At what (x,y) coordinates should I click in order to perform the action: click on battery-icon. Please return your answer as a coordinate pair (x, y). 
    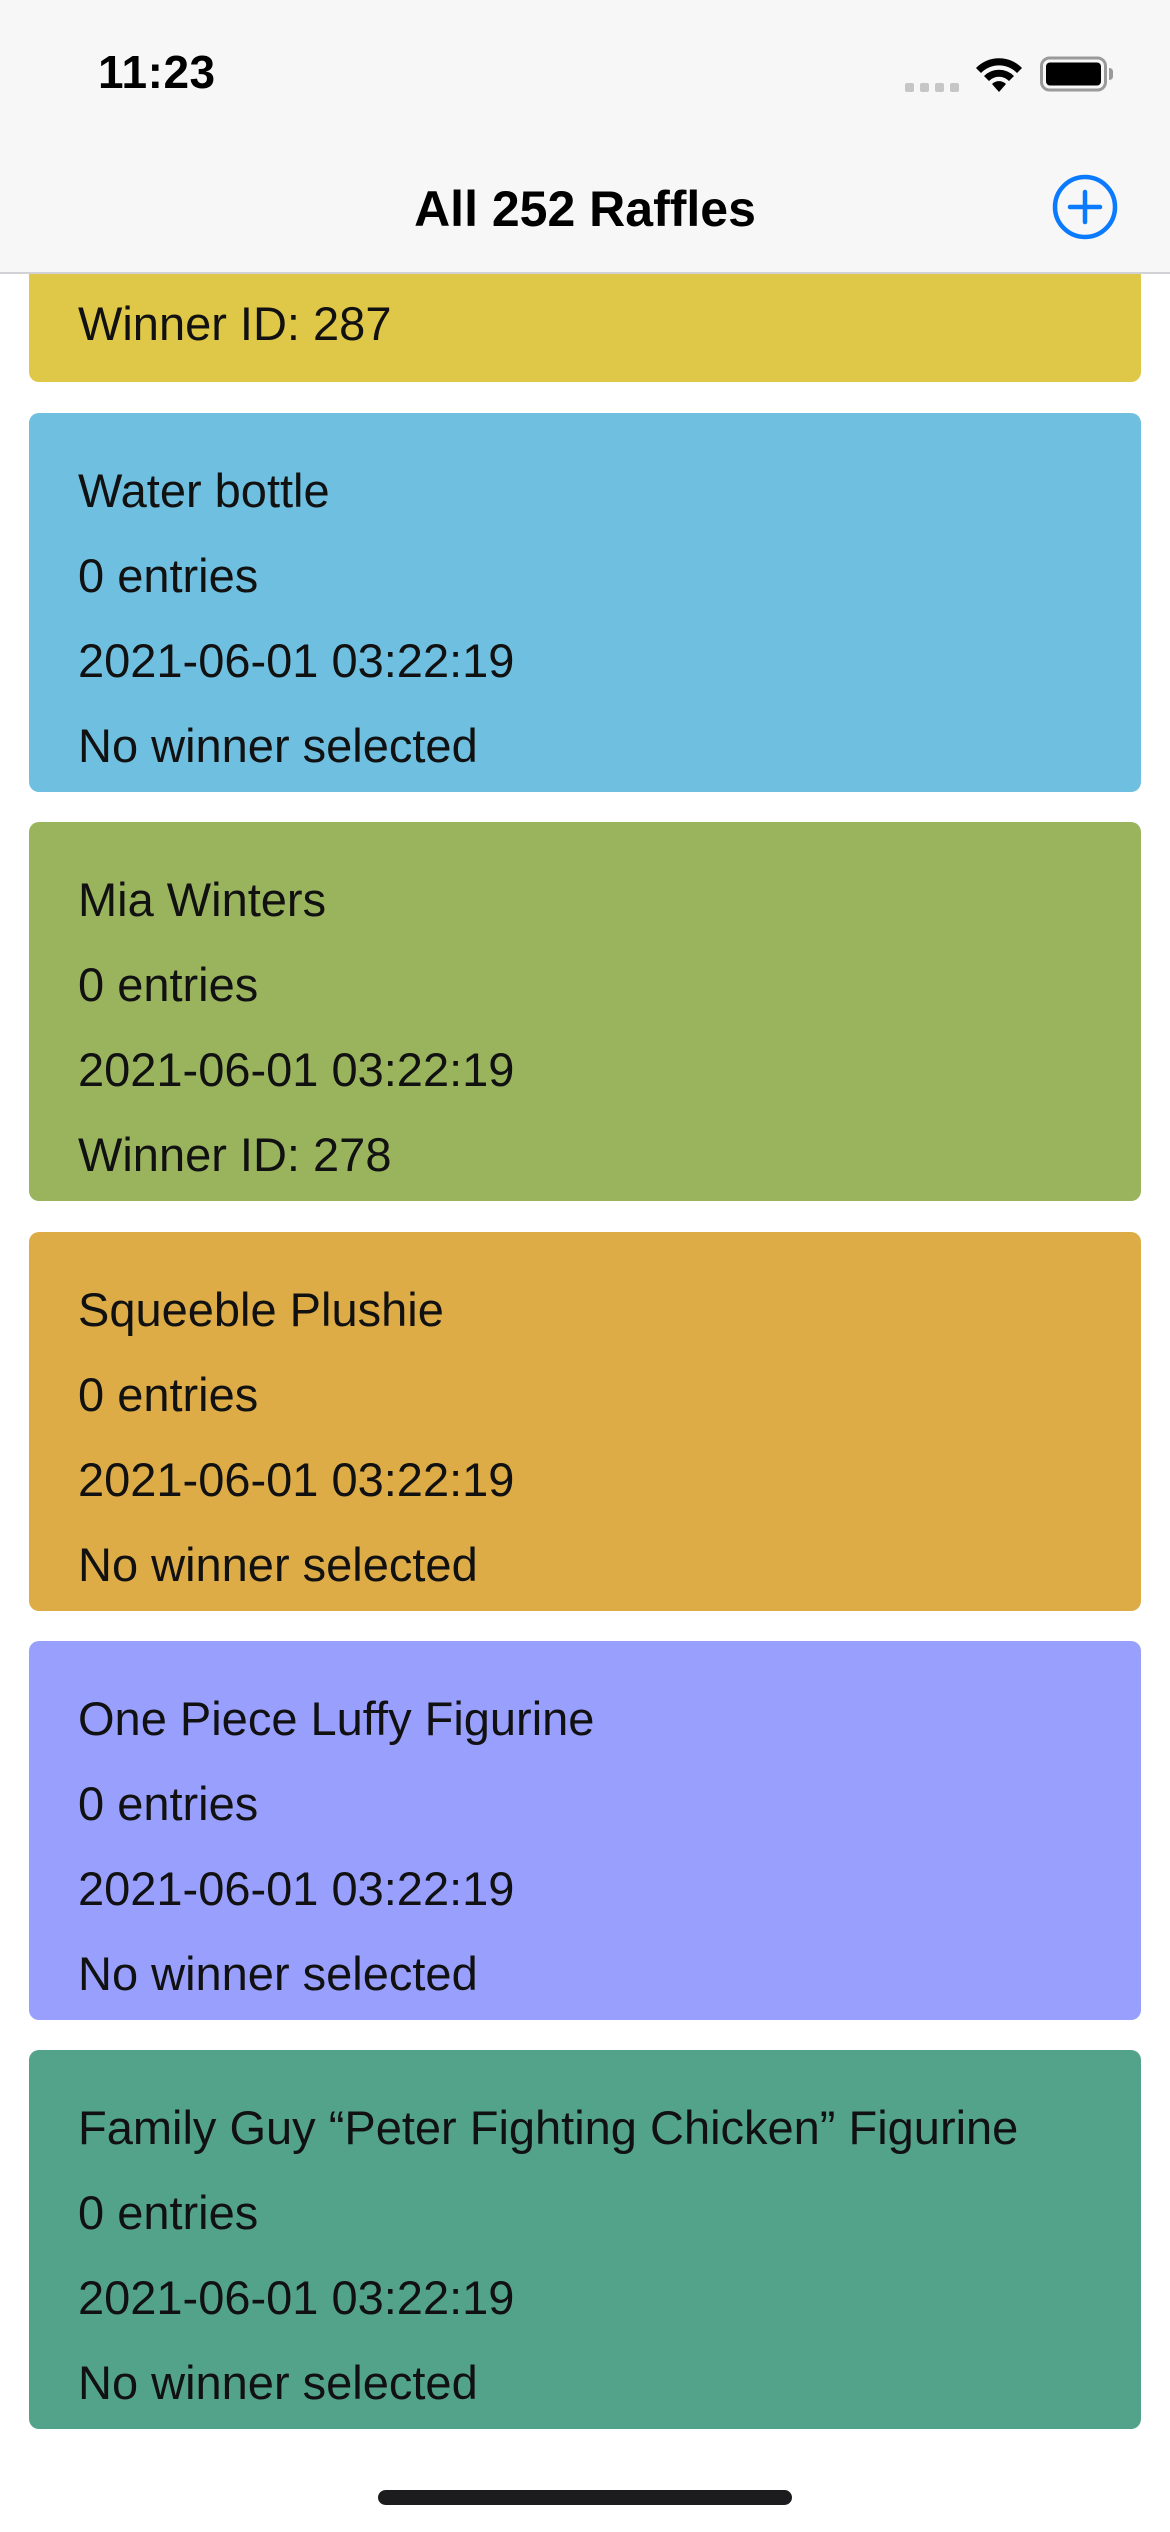
    Looking at the image, I should click on (1076, 74).